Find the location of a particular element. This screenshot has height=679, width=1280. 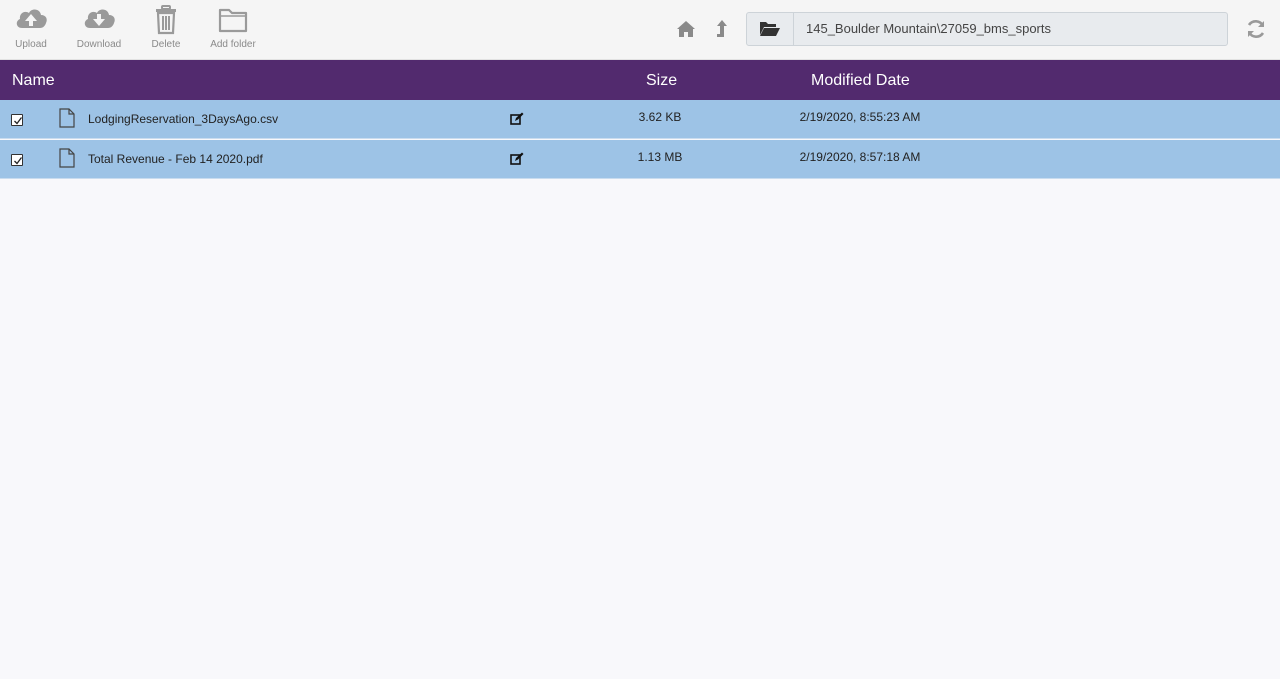

add-folder-label: Add folder is located at coordinates (233, 44).